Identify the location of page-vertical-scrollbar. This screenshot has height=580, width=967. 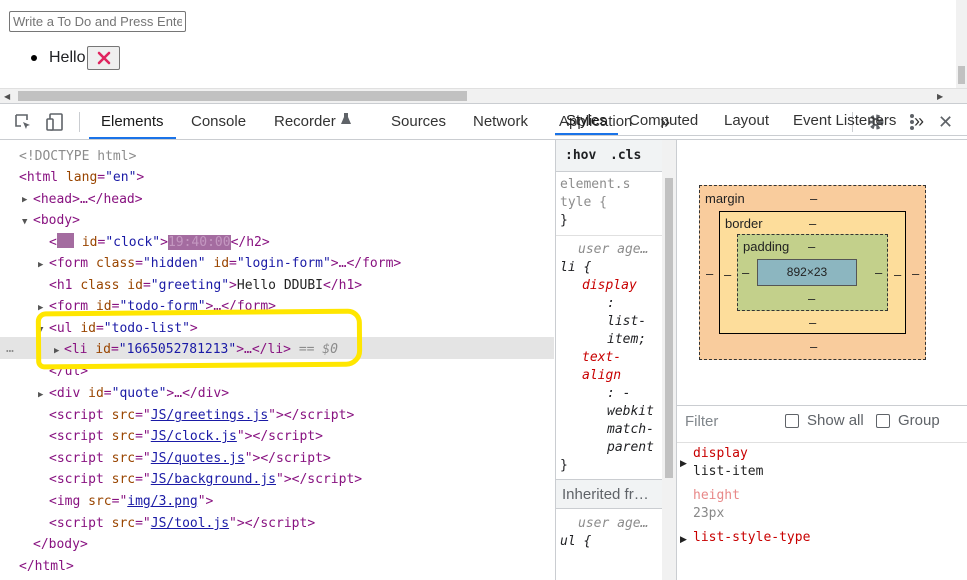
(961, 44).